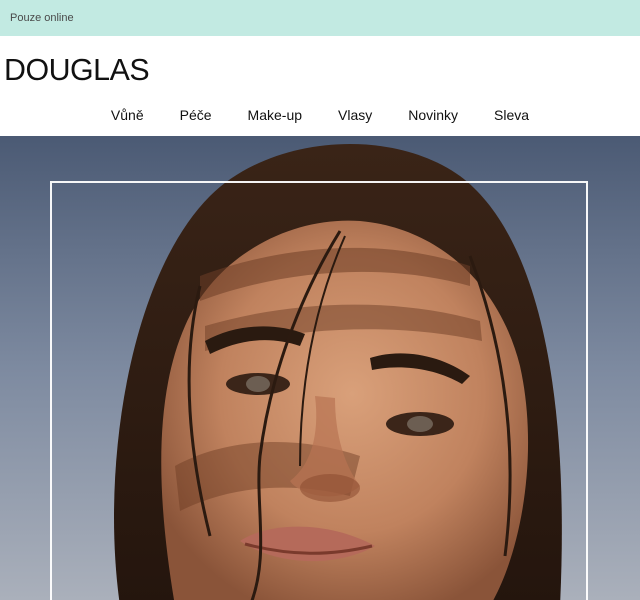 The height and width of the screenshot is (600, 640). I want to click on nav-item-novinky: Novinky, so click(433, 115).